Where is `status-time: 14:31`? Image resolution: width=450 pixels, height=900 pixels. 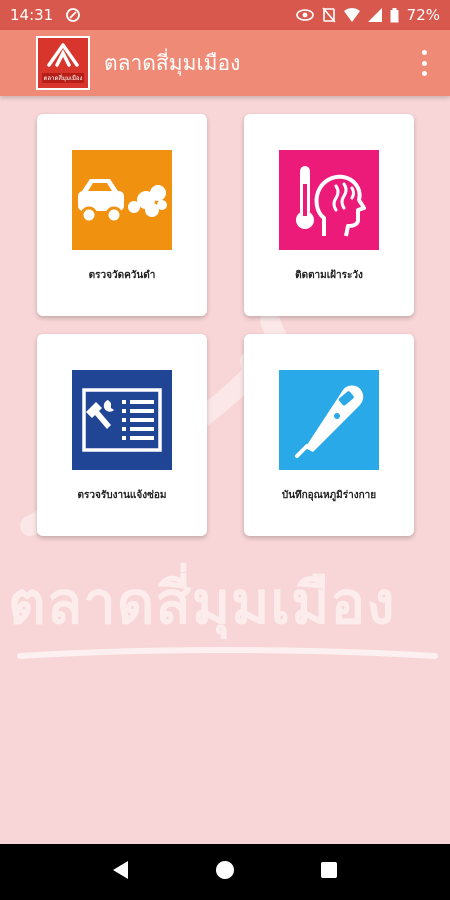 status-time: 14:31 is located at coordinates (32, 15).